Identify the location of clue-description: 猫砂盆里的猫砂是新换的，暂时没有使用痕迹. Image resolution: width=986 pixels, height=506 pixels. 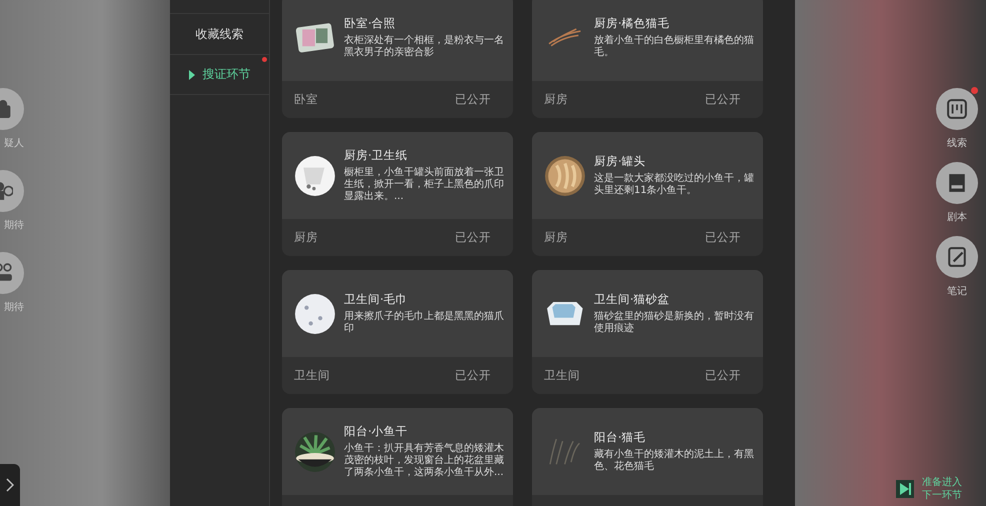
(674, 323).